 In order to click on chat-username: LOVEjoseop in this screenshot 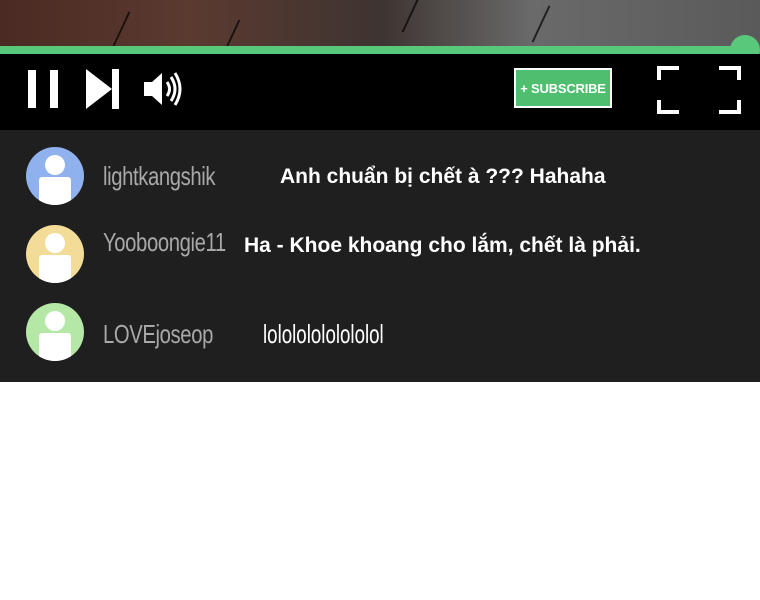, I will do `click(158, 334)`.